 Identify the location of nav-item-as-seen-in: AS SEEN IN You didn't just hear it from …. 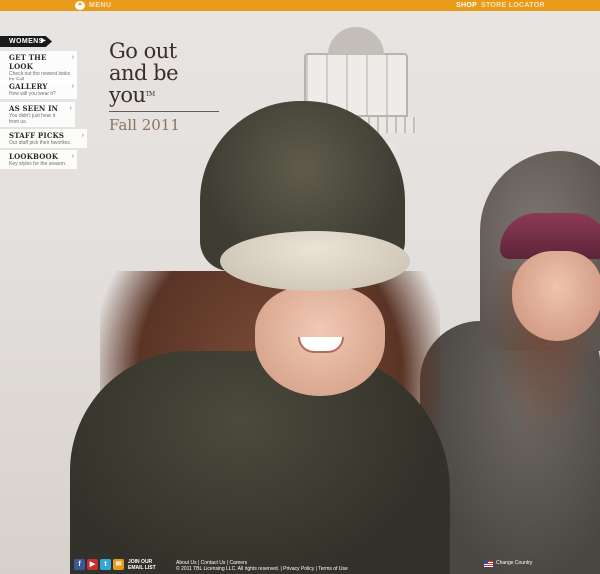
(37, 114).